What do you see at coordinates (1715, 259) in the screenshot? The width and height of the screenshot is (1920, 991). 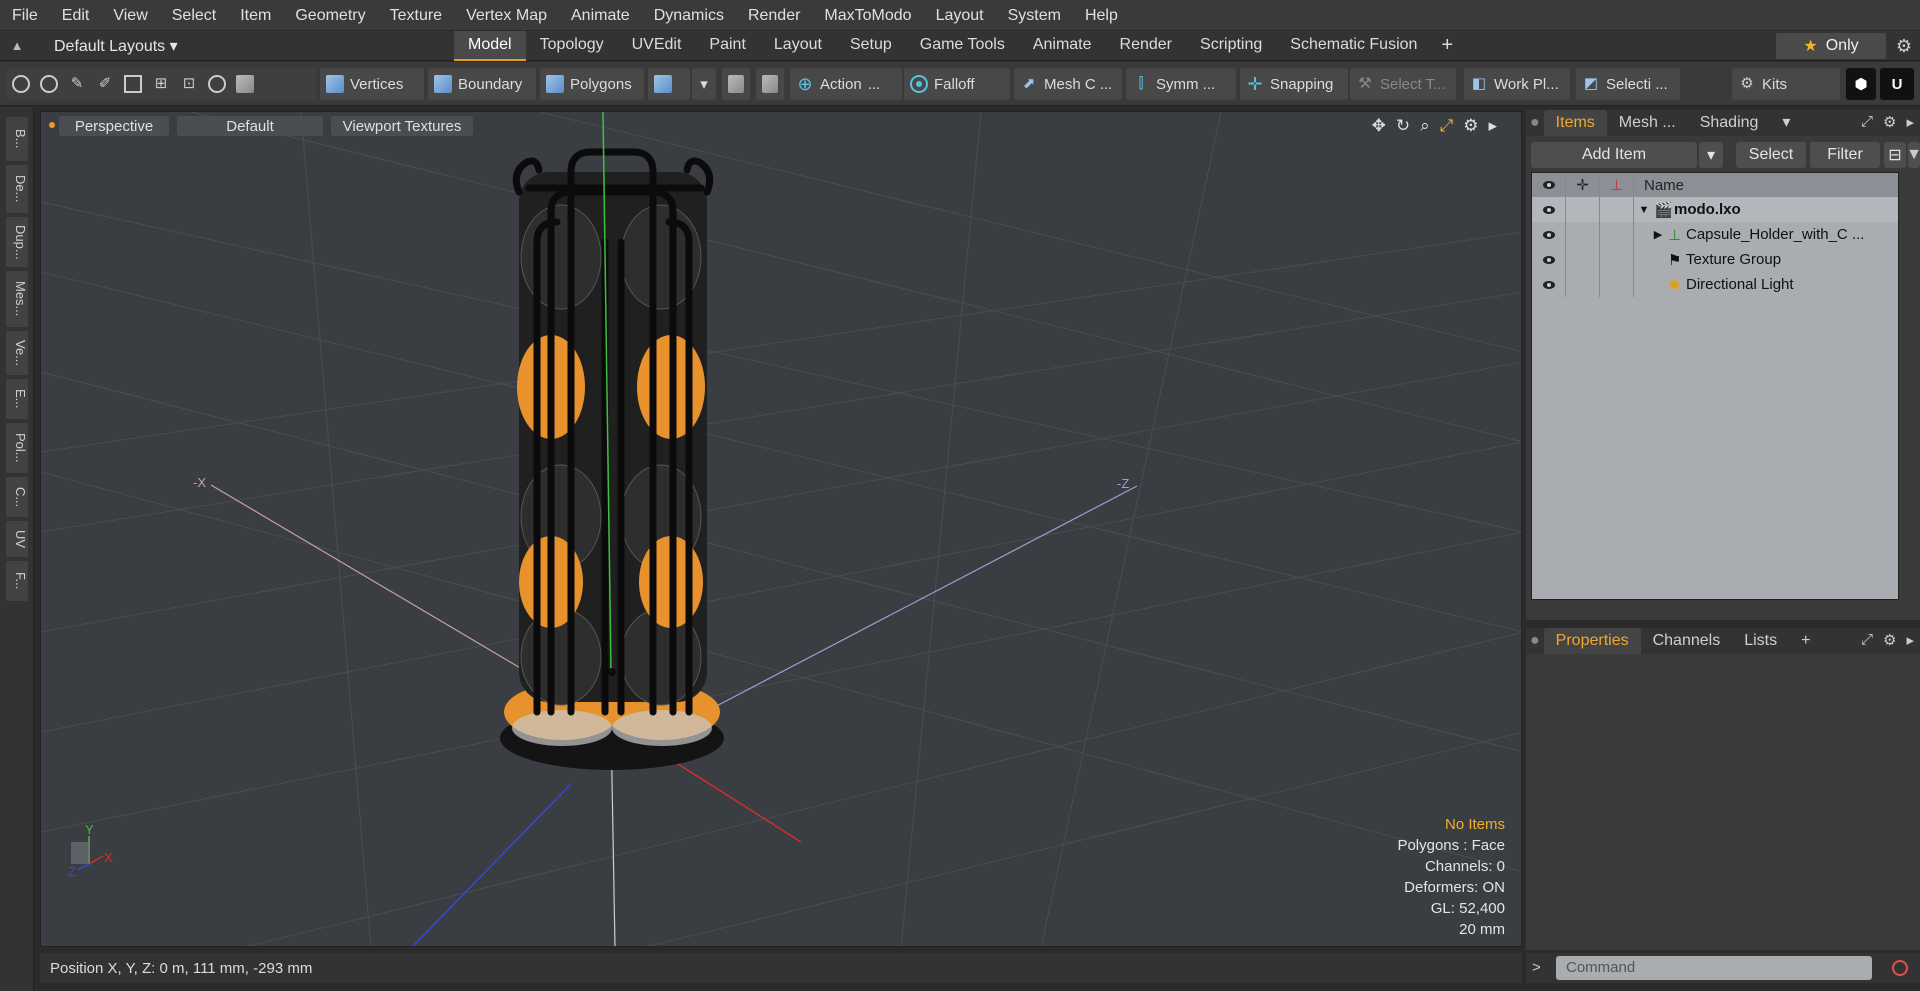 I see `item-row-texture-group: ⚑ Texture Group` at bounding box center [1715, 259].